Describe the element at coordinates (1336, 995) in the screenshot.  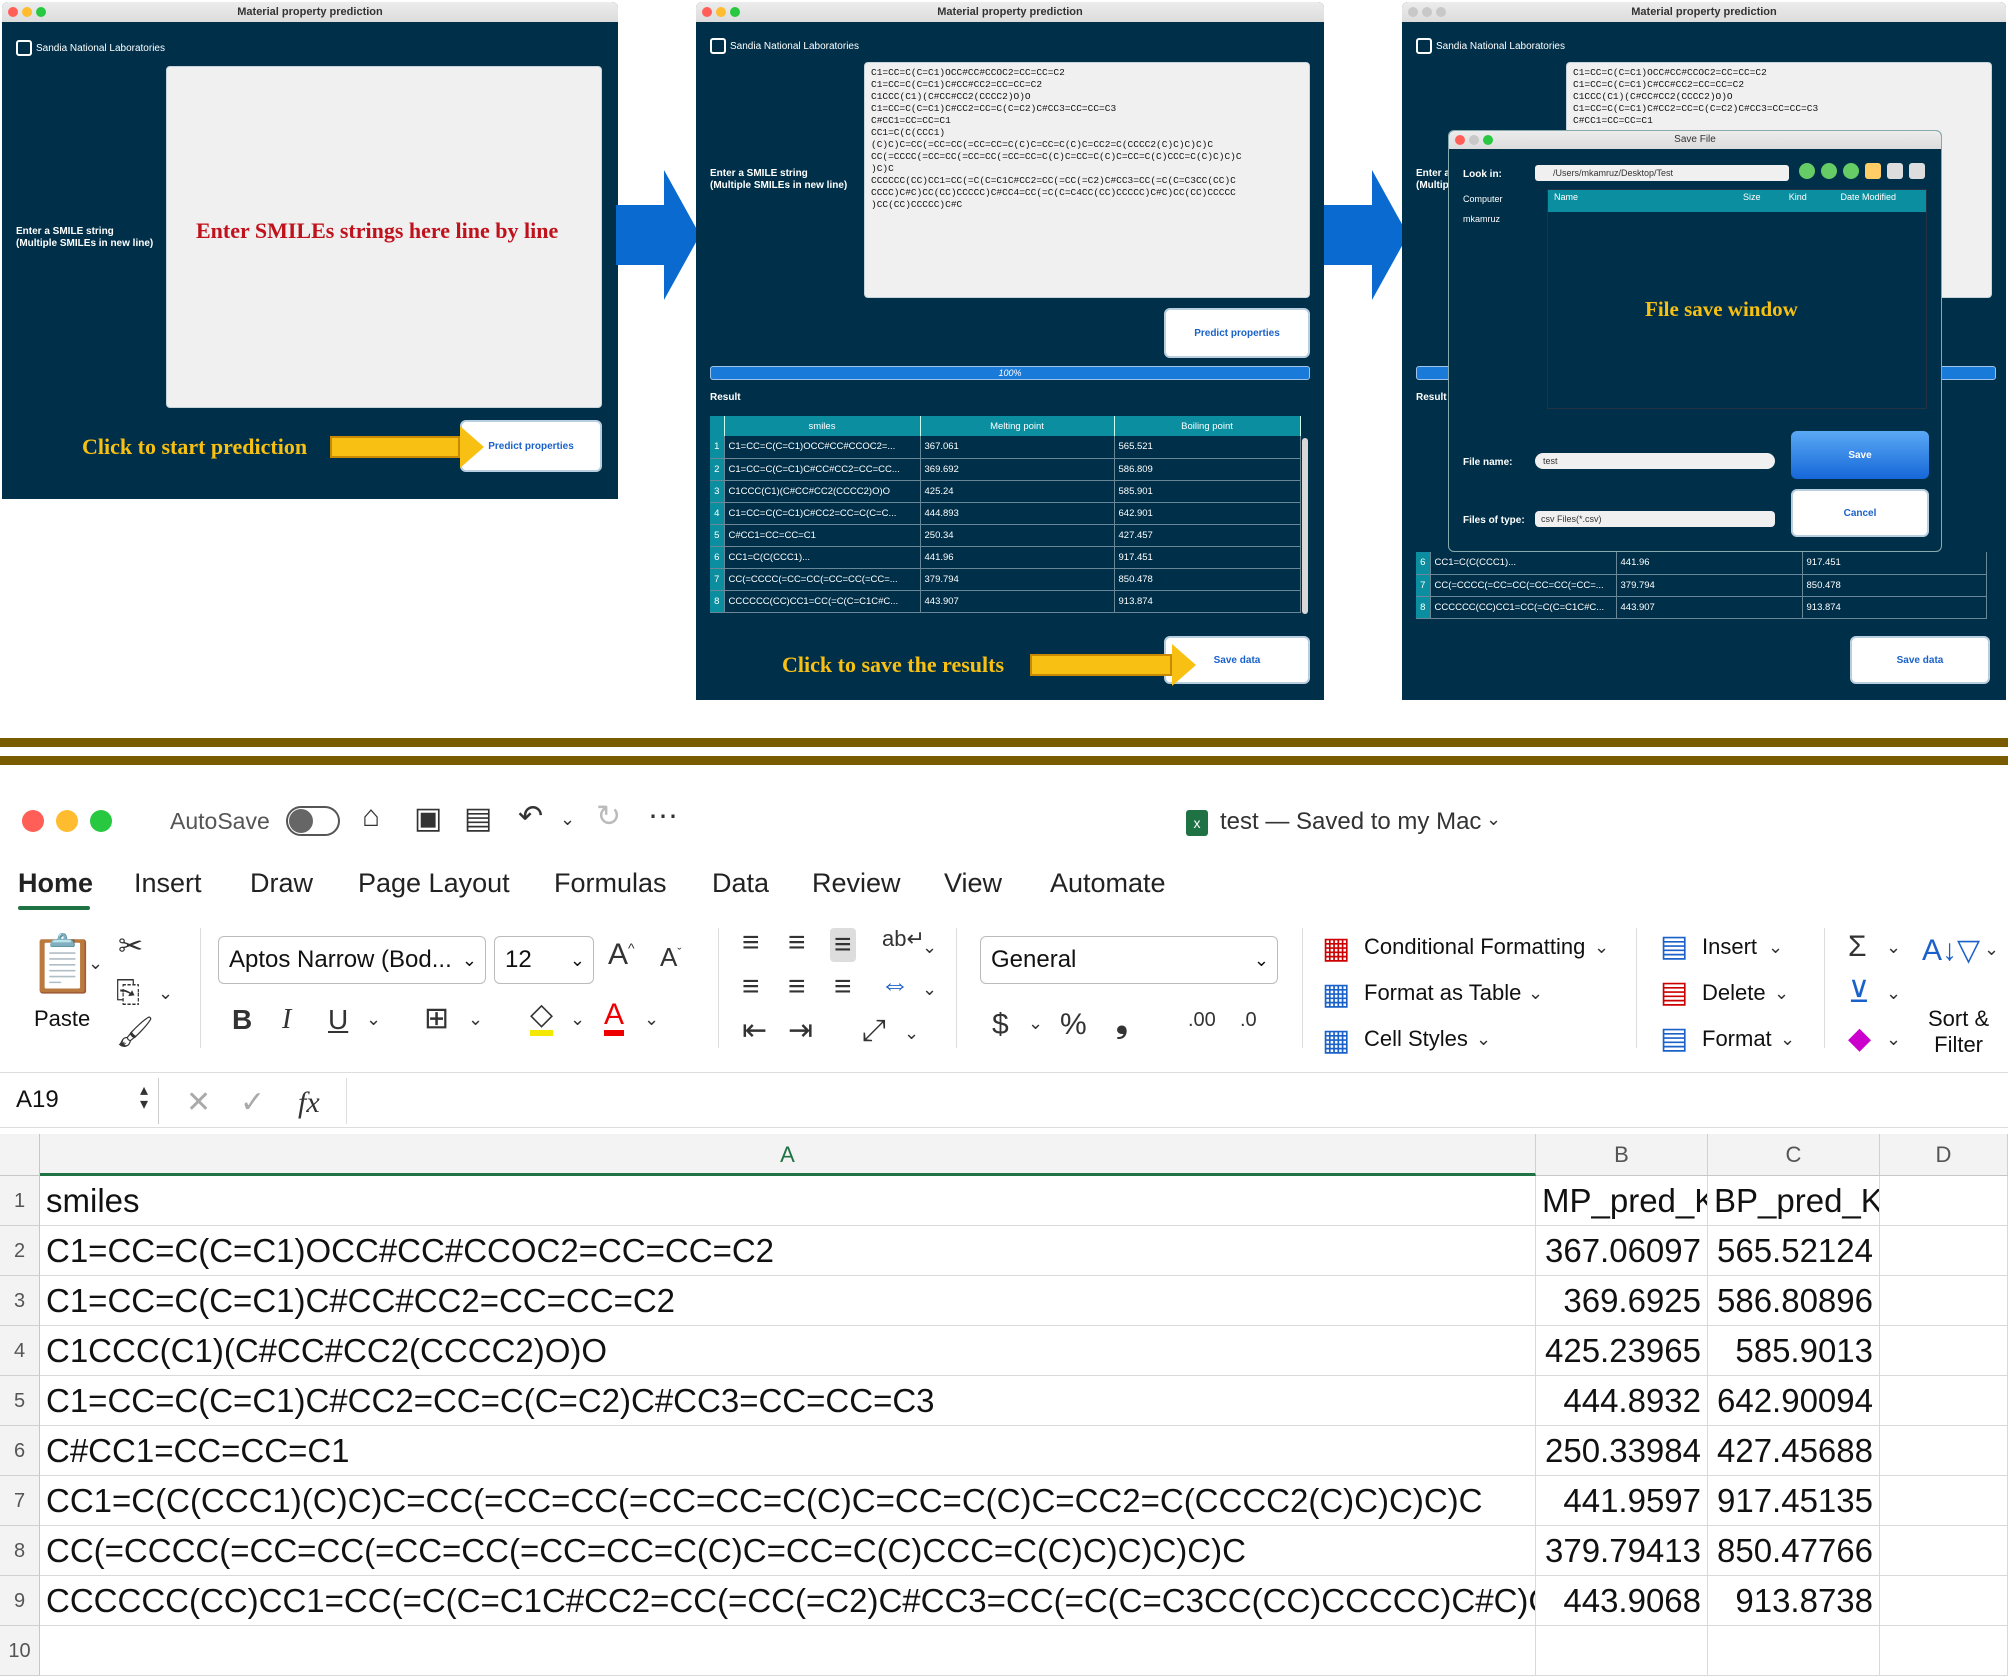
I see `format-as-table-icon: ▦` at that location.